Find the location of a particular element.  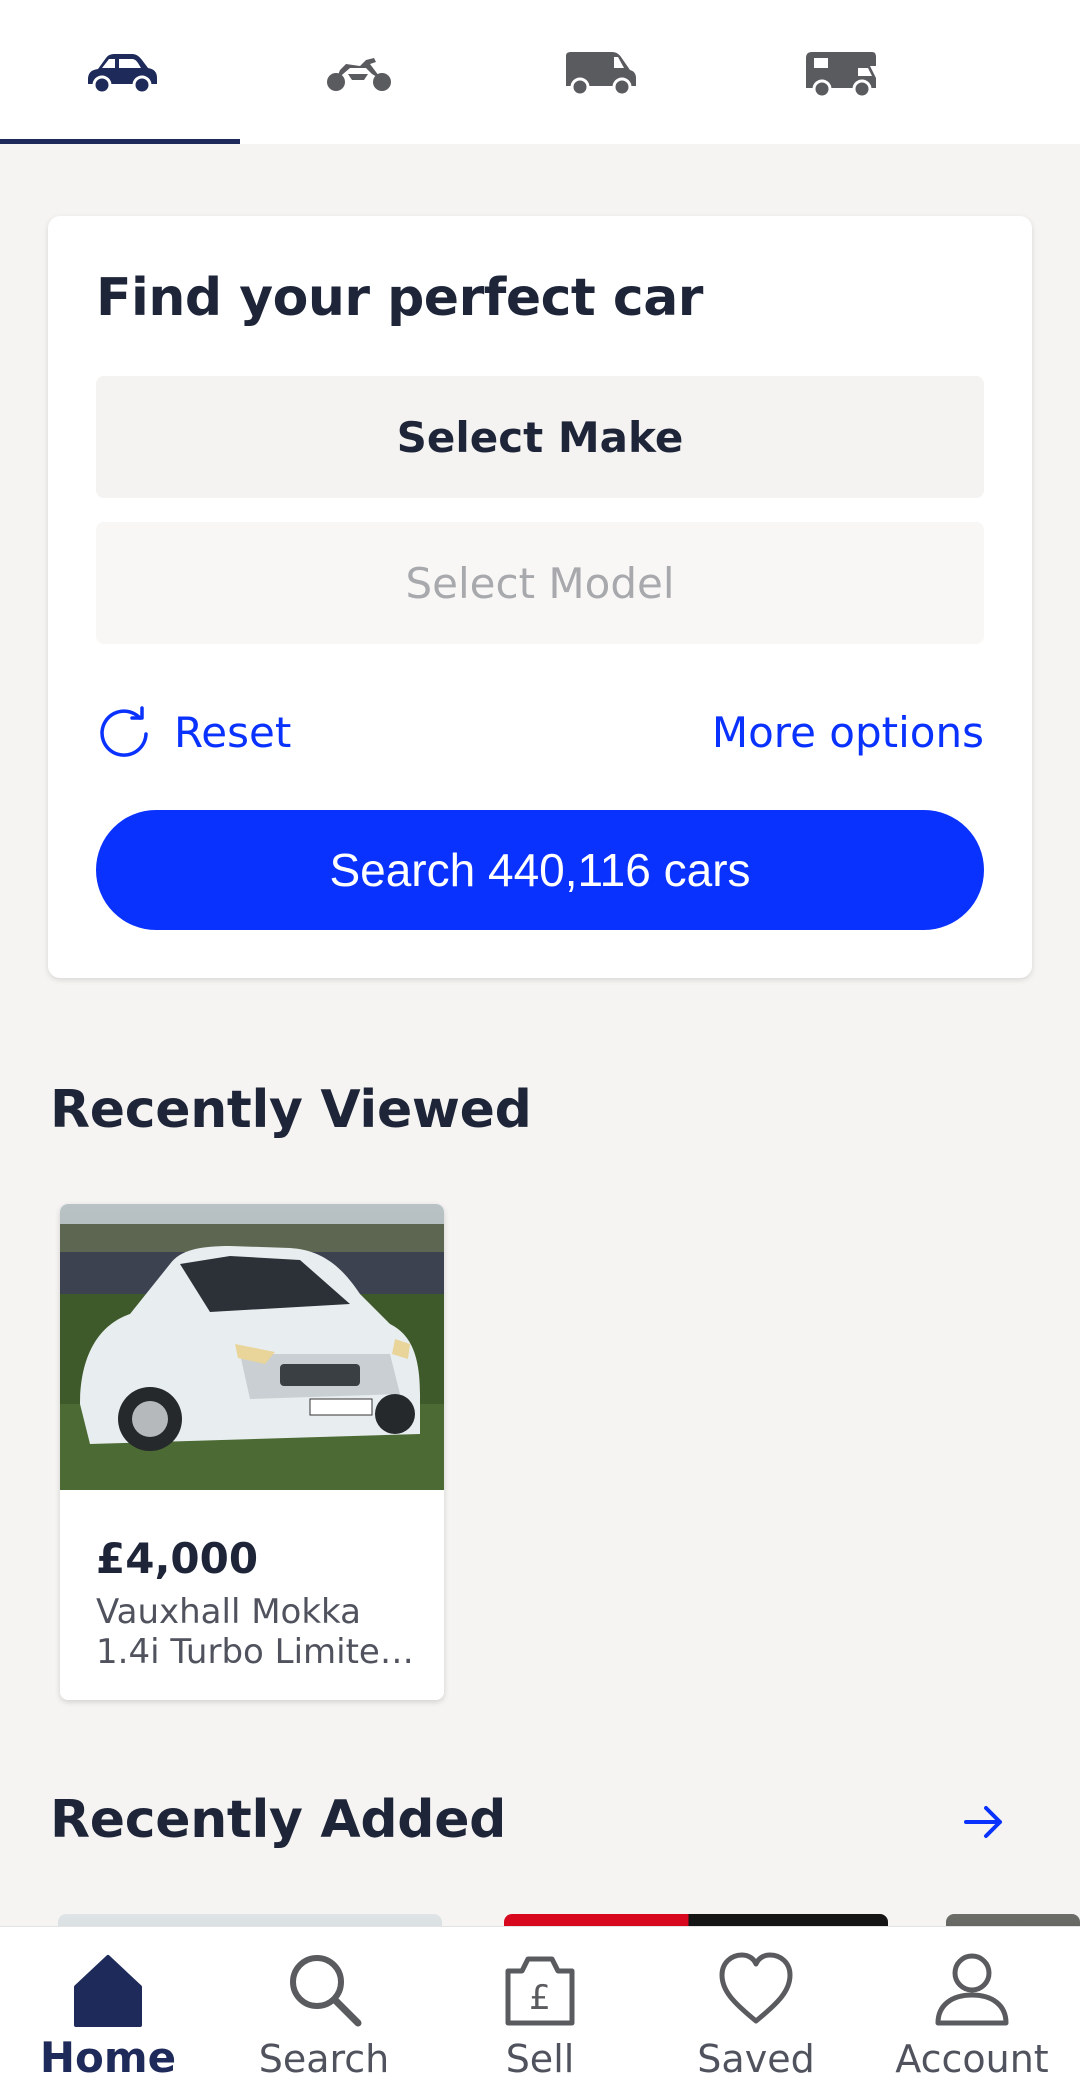

home-icon is located at coordinates (108, 1991).